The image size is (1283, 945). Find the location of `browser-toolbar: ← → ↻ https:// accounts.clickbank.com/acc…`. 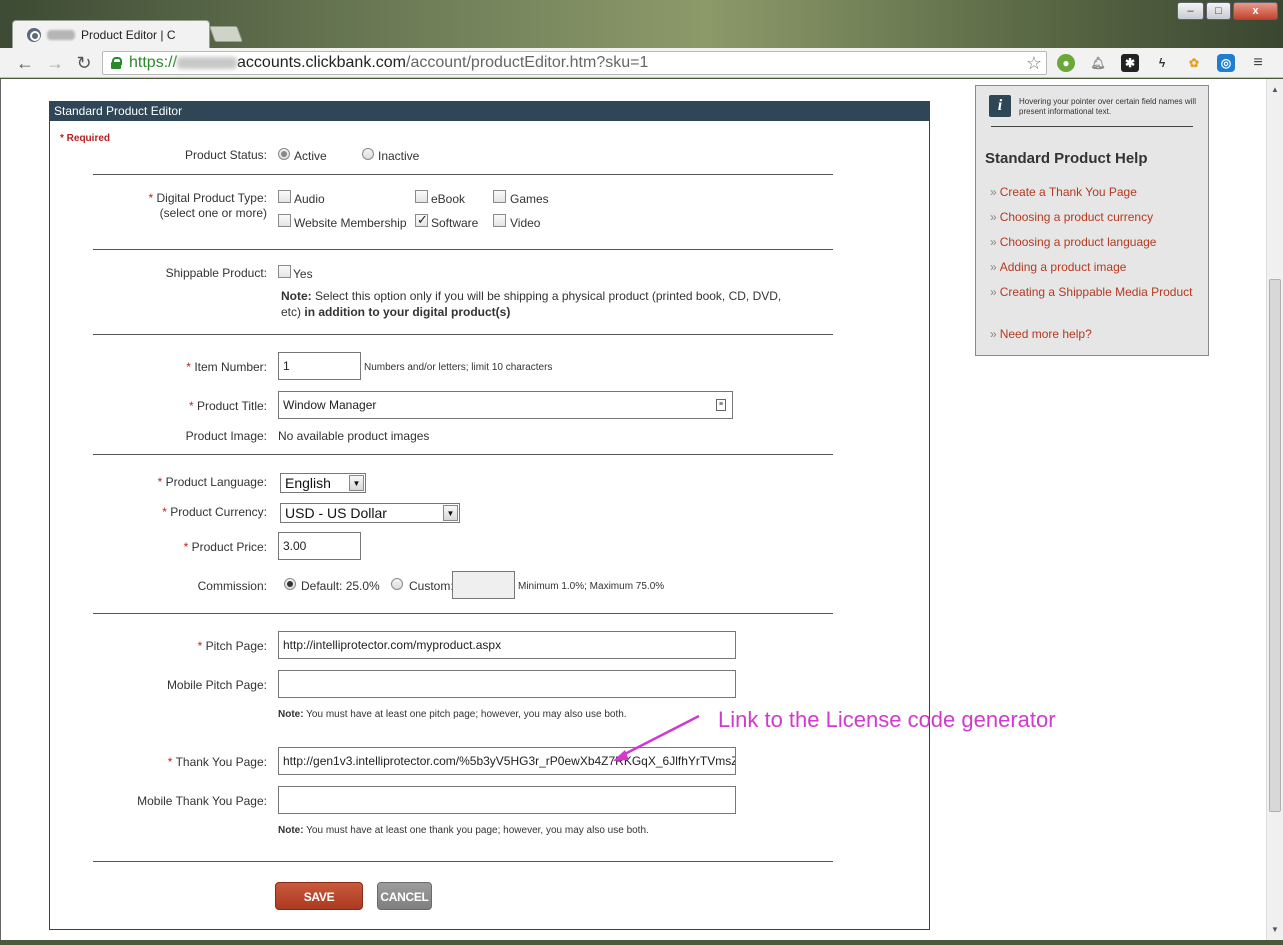

browser-toolbar: ← → ↻ https:// accounts.clickbank.com/acc… is located at coordinates (641, 63).